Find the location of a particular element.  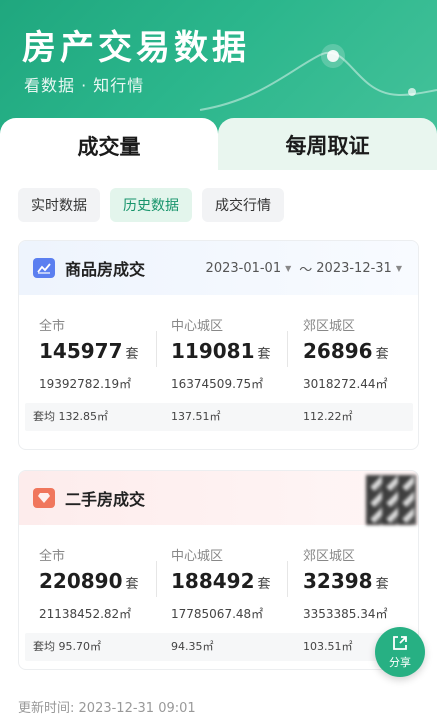

stat-area: 3018272.44㎡ is located at coordinates (345, 384).